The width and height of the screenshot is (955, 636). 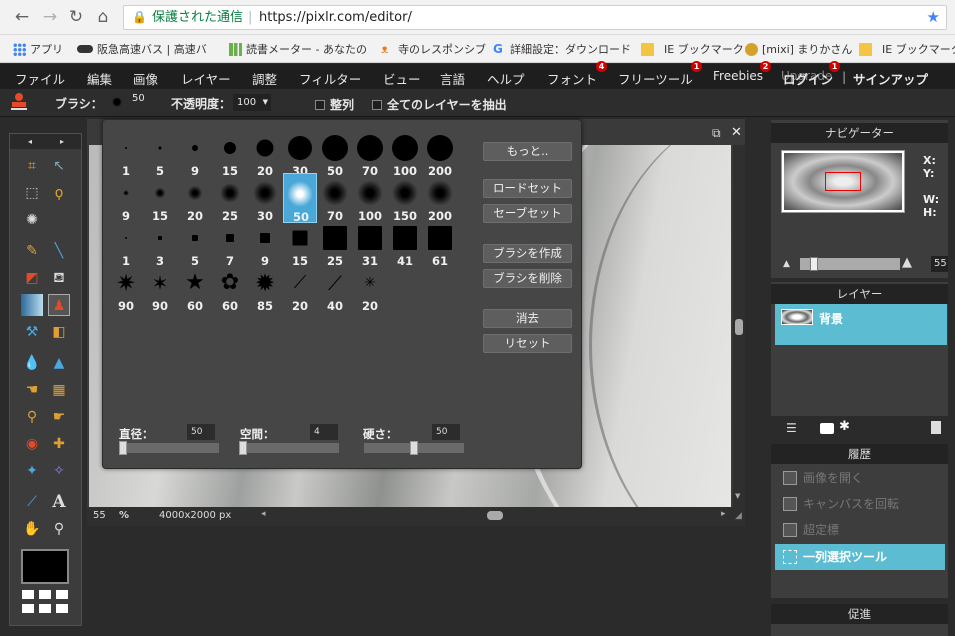 I want to click on brush-preset: 5, so click(x=195, y=243).